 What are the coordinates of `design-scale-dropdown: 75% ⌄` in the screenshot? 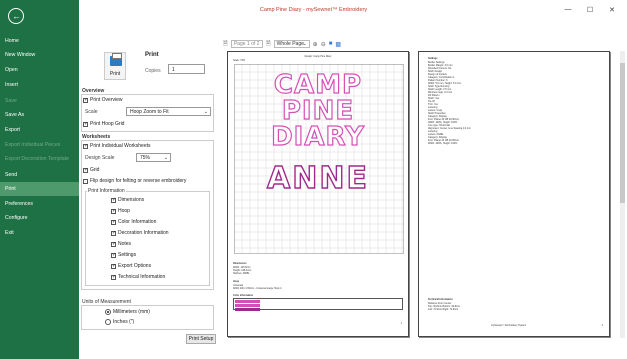 It's located at (153, 157).